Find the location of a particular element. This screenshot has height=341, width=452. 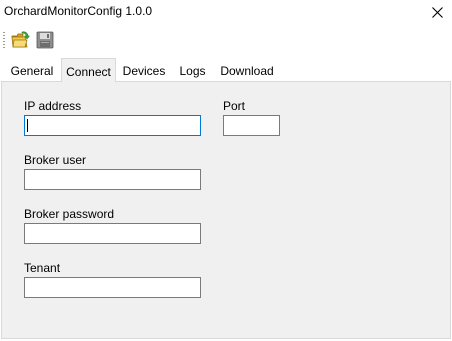

close-icon is located at coordinates (437, 12).